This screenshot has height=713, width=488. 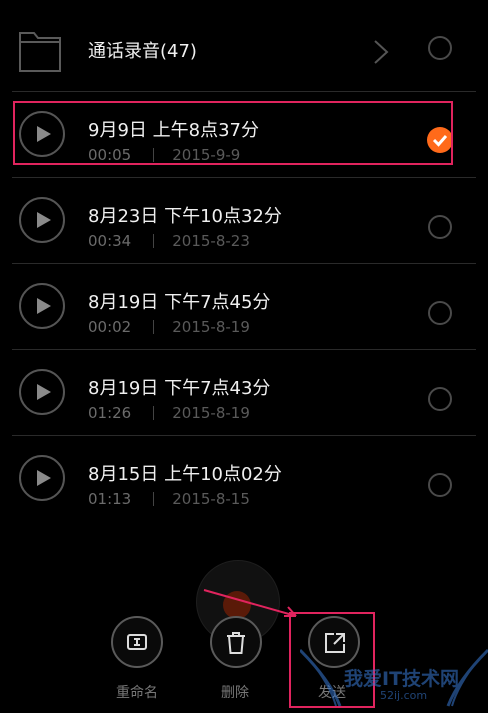 I want to click on recording-meta: 00:02 2015-8-19, so click(x=169, y=327).